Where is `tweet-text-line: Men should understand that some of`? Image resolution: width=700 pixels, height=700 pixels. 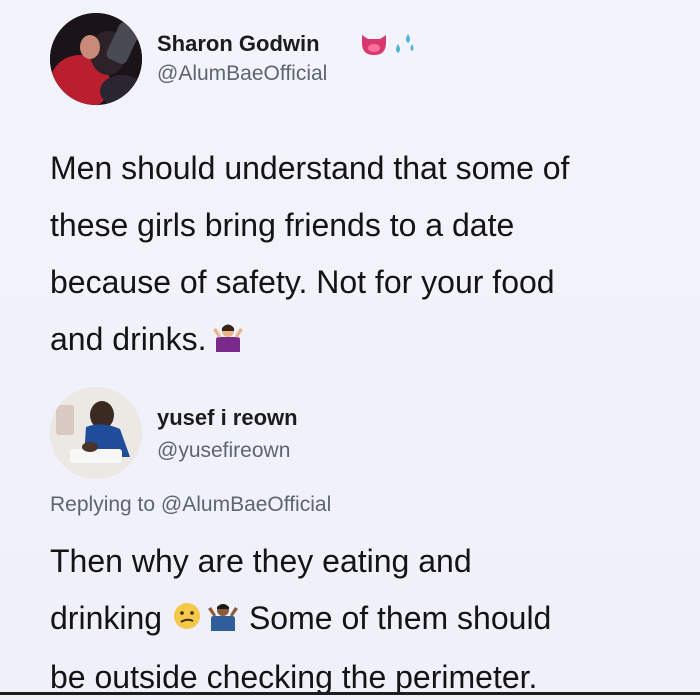
tweet-text-line: Men should understand that some of is located at coordinates (310, 168).